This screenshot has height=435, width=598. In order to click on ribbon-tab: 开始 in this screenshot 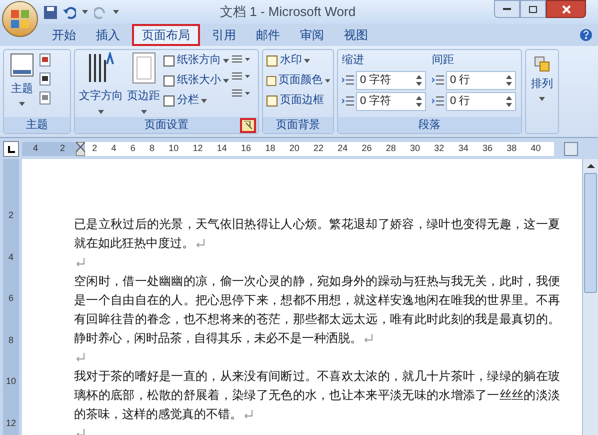, I will do `click(64, 35)`.